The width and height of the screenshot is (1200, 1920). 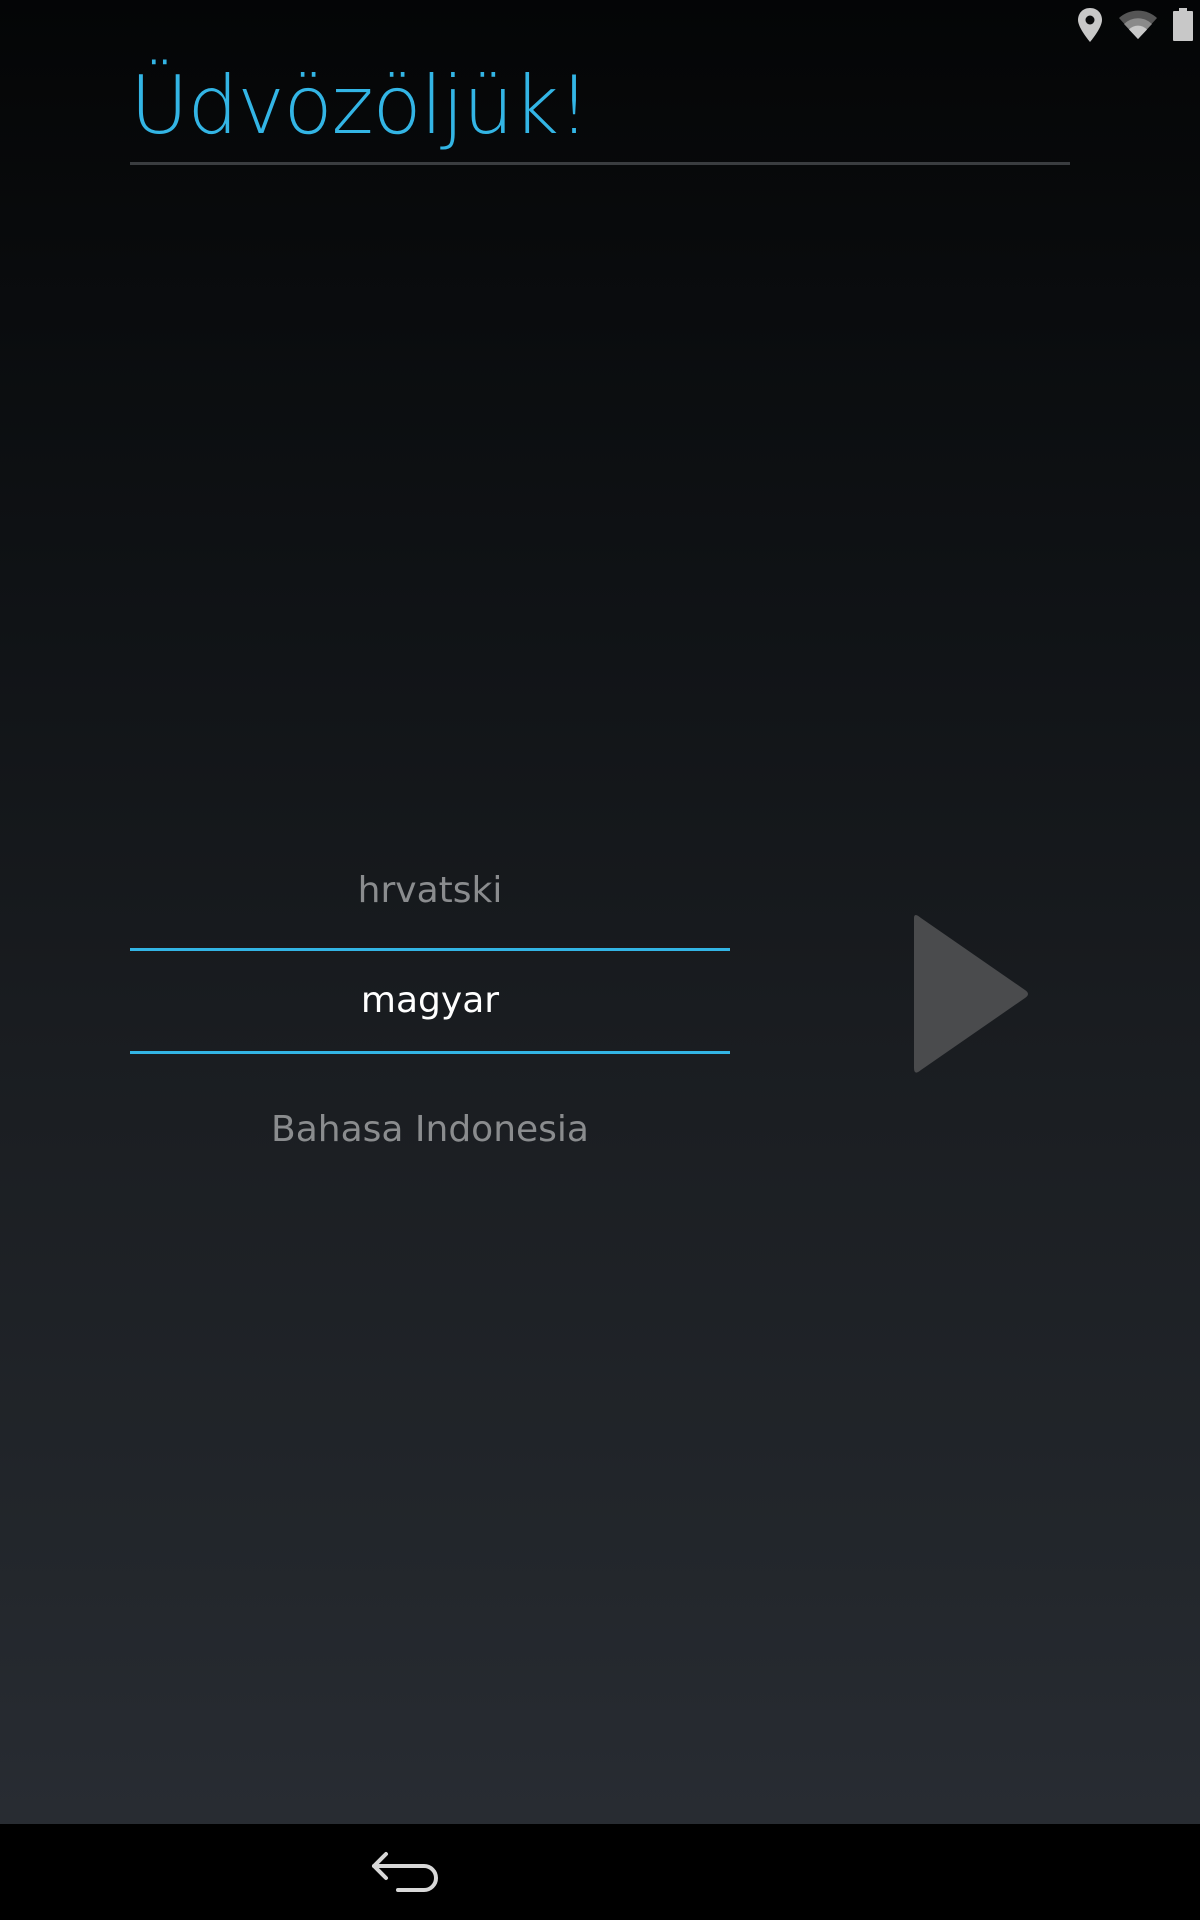 I want to click on language-picker: hrvatski magyar Bahasa Indonesia, so click(x=430, y=1000).